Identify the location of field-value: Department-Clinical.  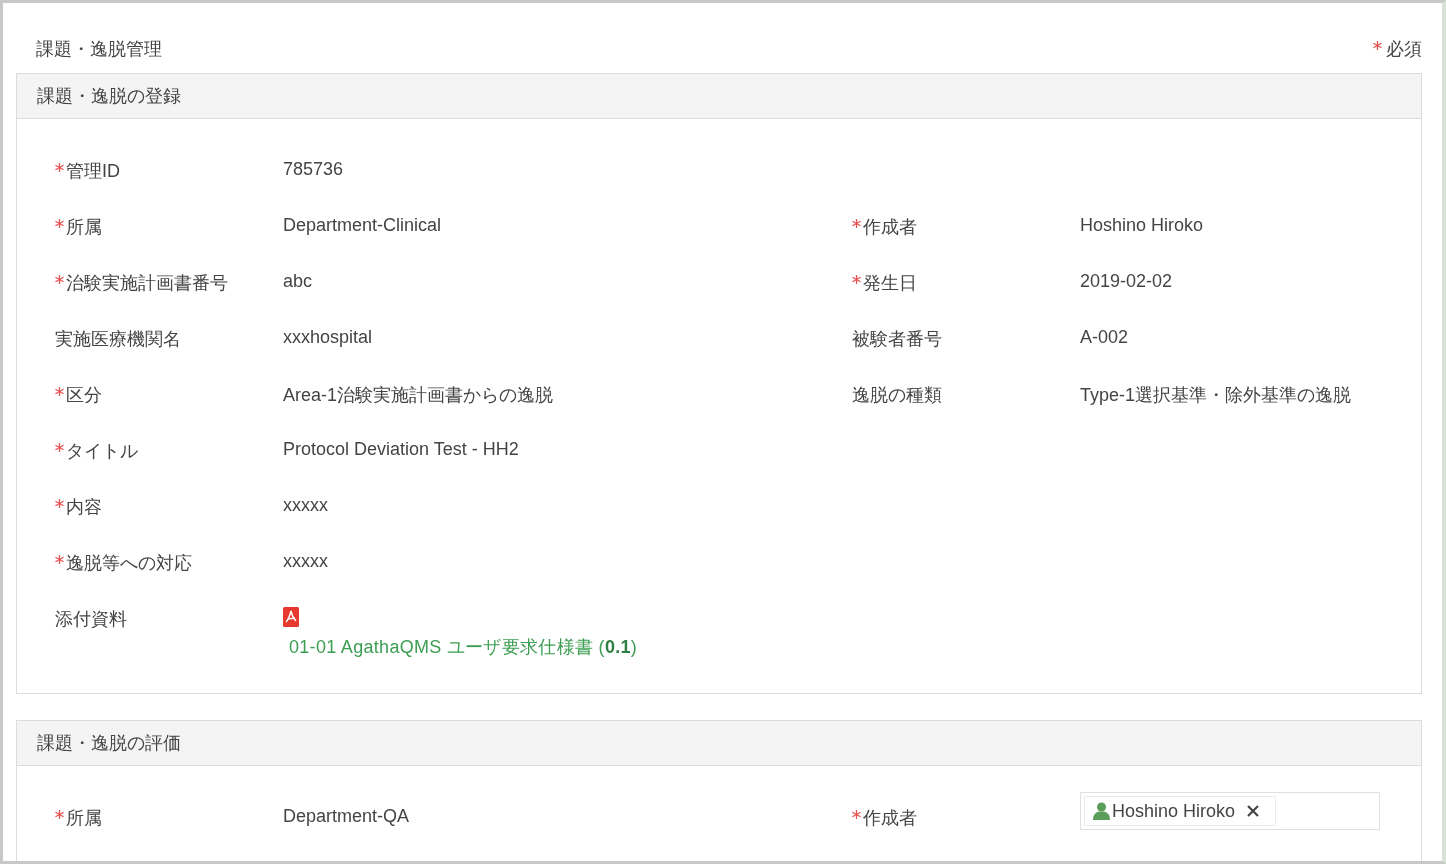
(362, 225).